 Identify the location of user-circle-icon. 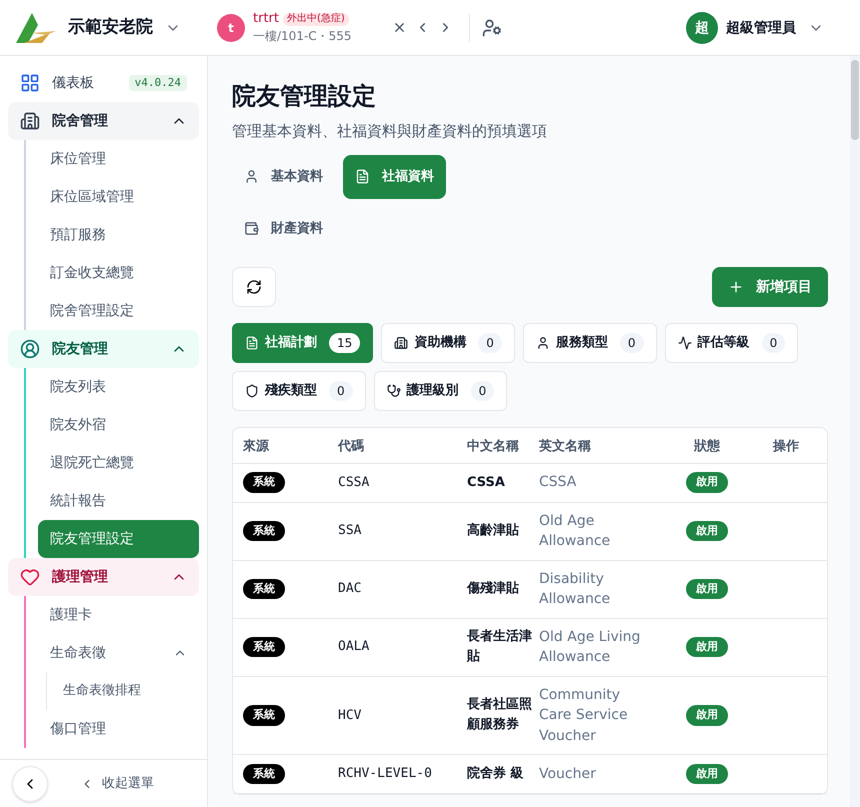
(30, 349).